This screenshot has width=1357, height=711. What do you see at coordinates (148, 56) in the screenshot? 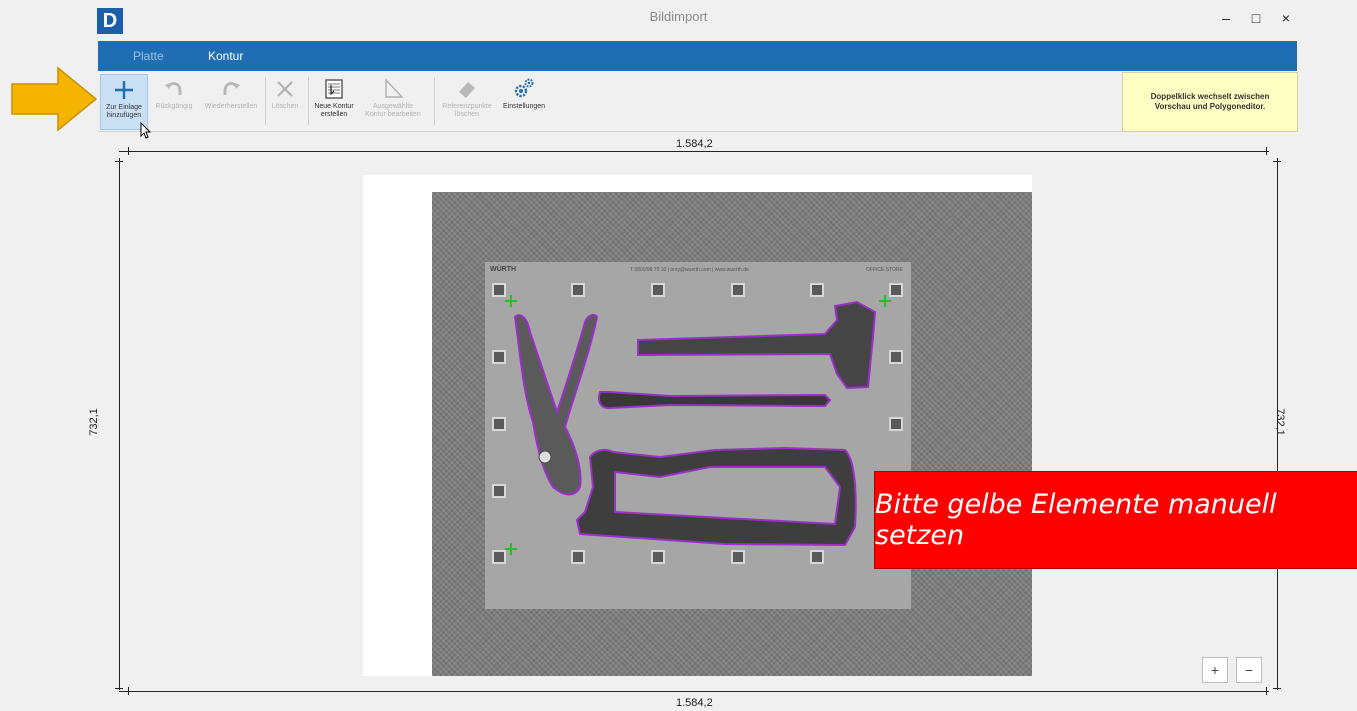
I see `tab-platte: Platte` at bounding box center [148, 56].